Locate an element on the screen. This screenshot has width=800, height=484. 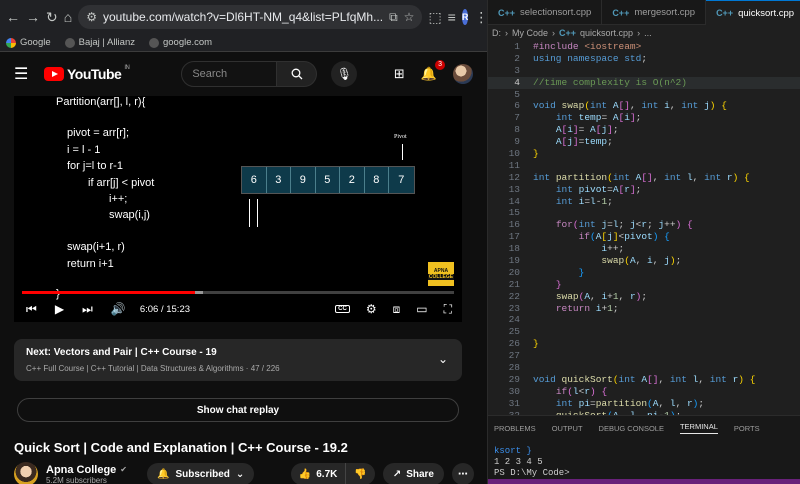
search-icon is located at coordinates (297, 74).